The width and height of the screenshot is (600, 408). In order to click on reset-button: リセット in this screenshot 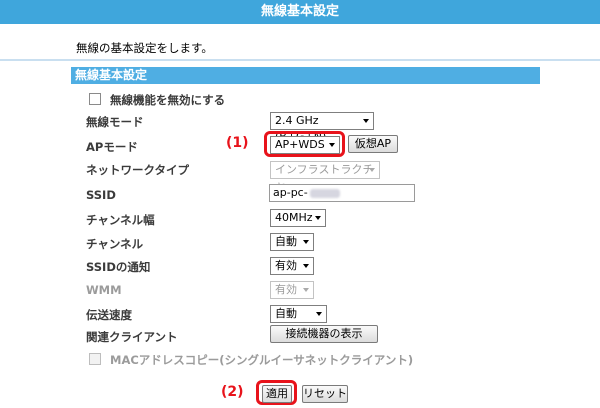, I will do `click(325, 394)`.